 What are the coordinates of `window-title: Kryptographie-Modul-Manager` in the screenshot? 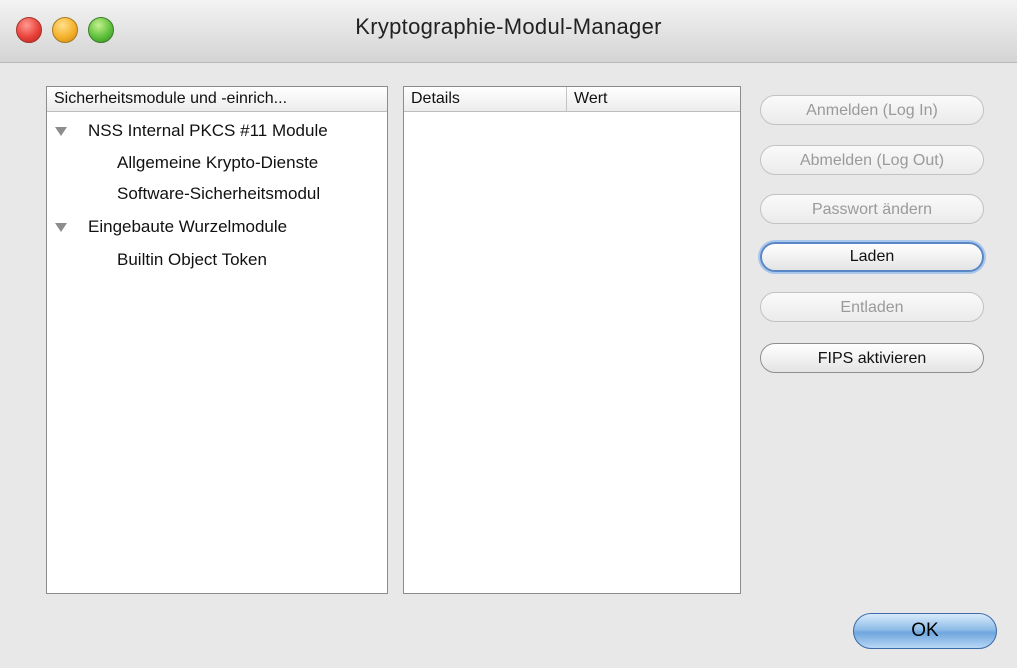 It's located at (508, 26).